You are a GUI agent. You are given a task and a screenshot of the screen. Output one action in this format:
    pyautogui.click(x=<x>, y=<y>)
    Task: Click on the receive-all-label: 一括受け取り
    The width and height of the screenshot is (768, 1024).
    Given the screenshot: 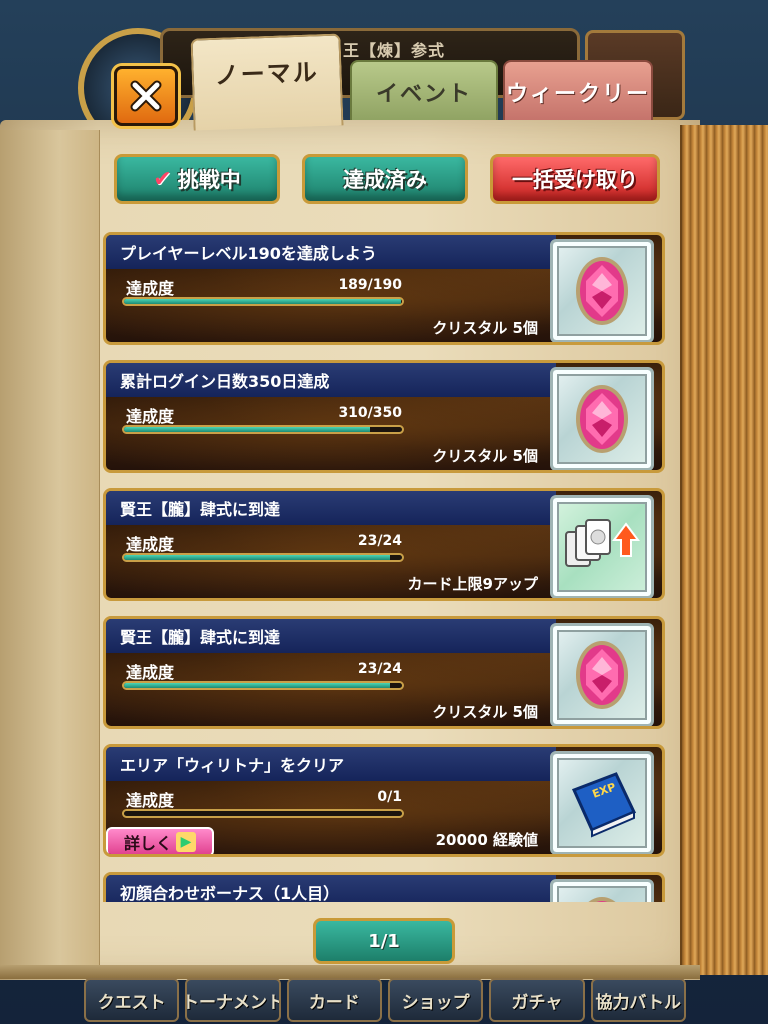 What is the action you would take?
    pyautogui.click(x=575, y=180)
    